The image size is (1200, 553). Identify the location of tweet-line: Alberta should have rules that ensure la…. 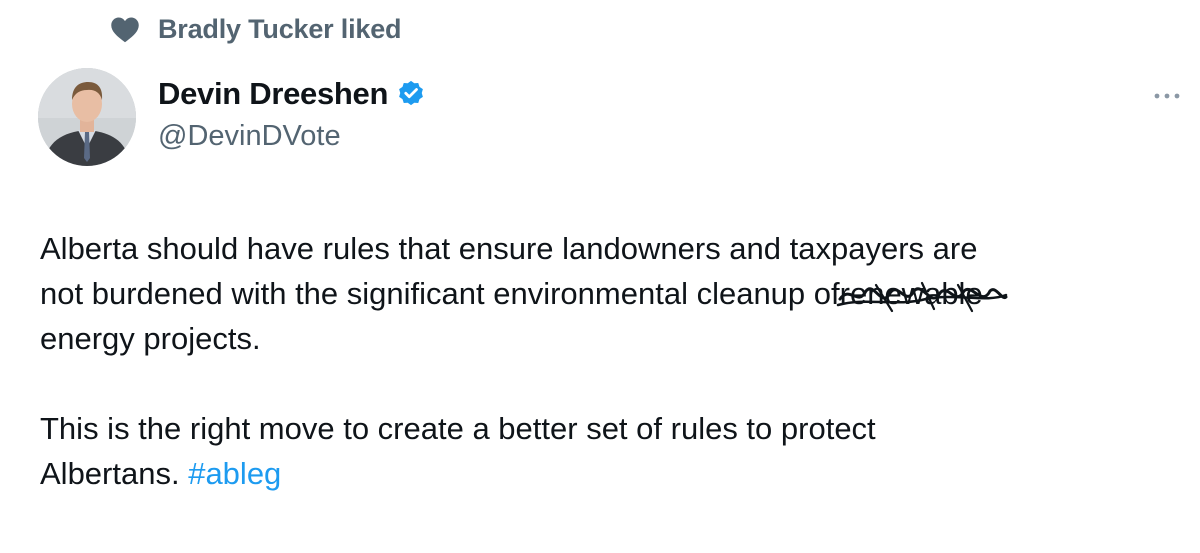
(509, 248).